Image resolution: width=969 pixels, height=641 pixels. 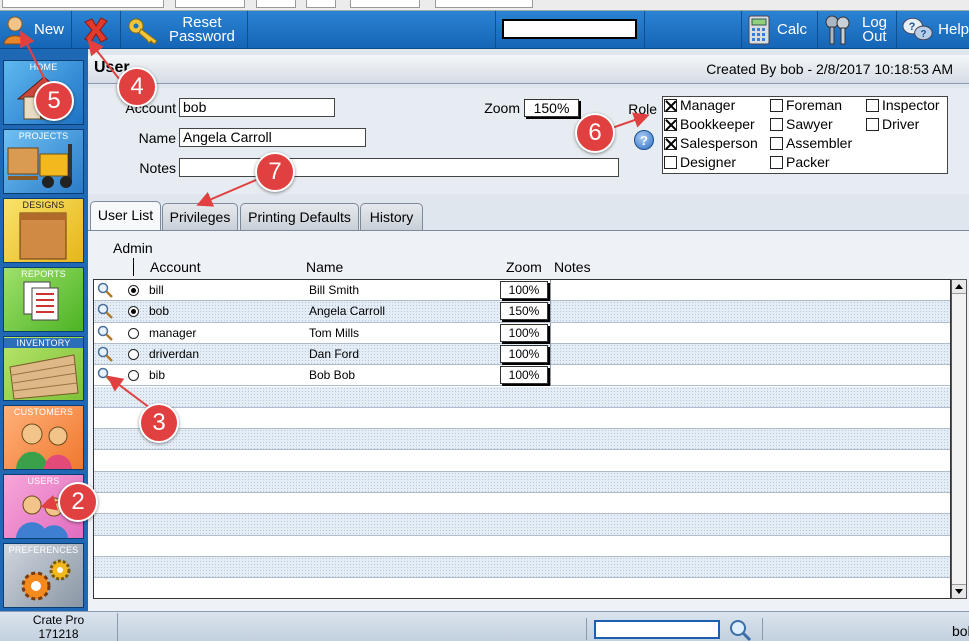 I want to click on table-row: bob Angela Carroll 150%, so click(x=522, y=312).